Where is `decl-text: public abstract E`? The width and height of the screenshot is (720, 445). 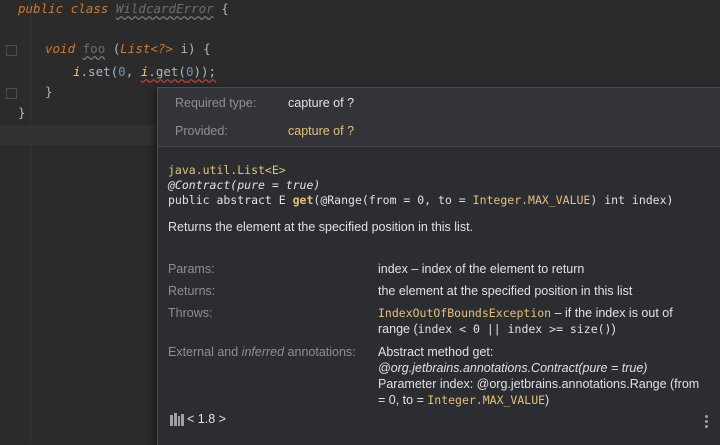
decl-text: public abstract E is located at coordinates (230, 200).